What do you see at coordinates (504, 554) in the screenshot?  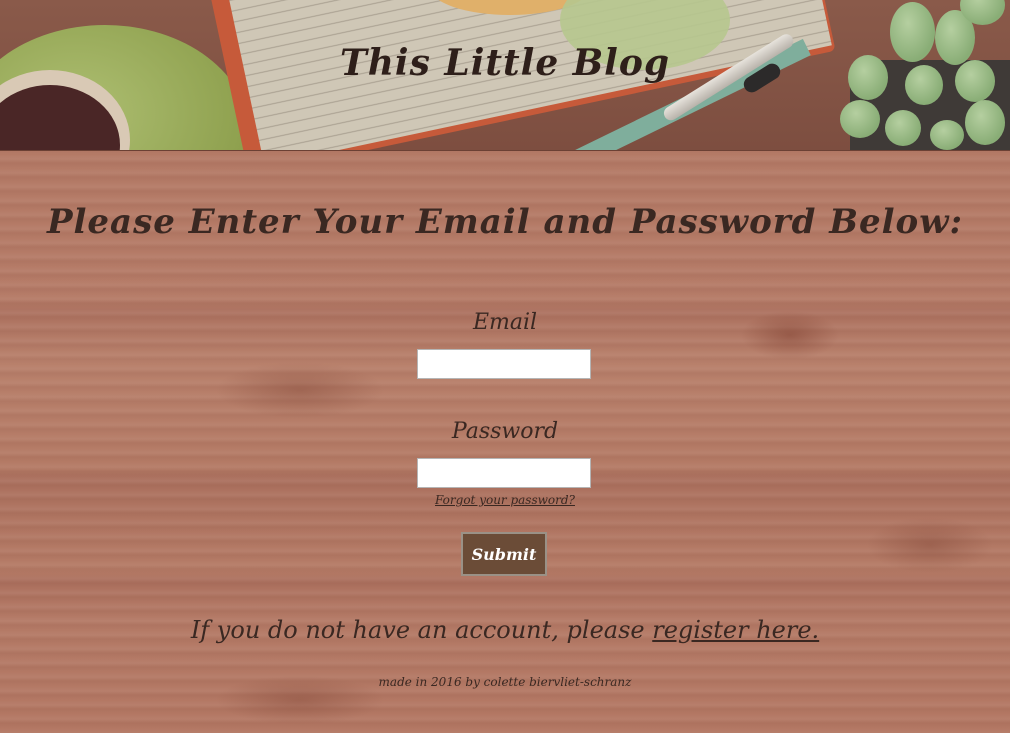 I see `submit-button: Submit` at bounding box center [504, 554].